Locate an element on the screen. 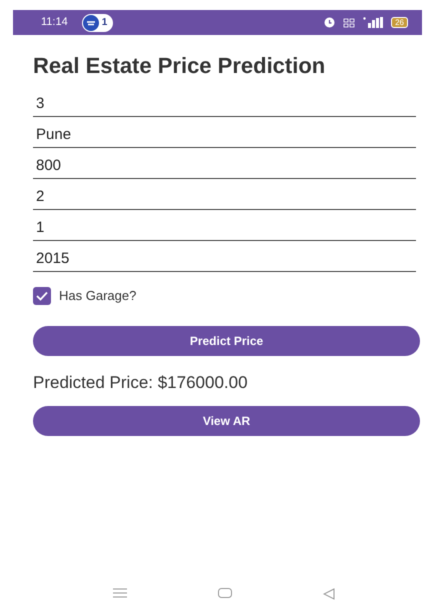 The width and height of the screenshot is (435, 605). back-icon is located at coordinates (329, 594).